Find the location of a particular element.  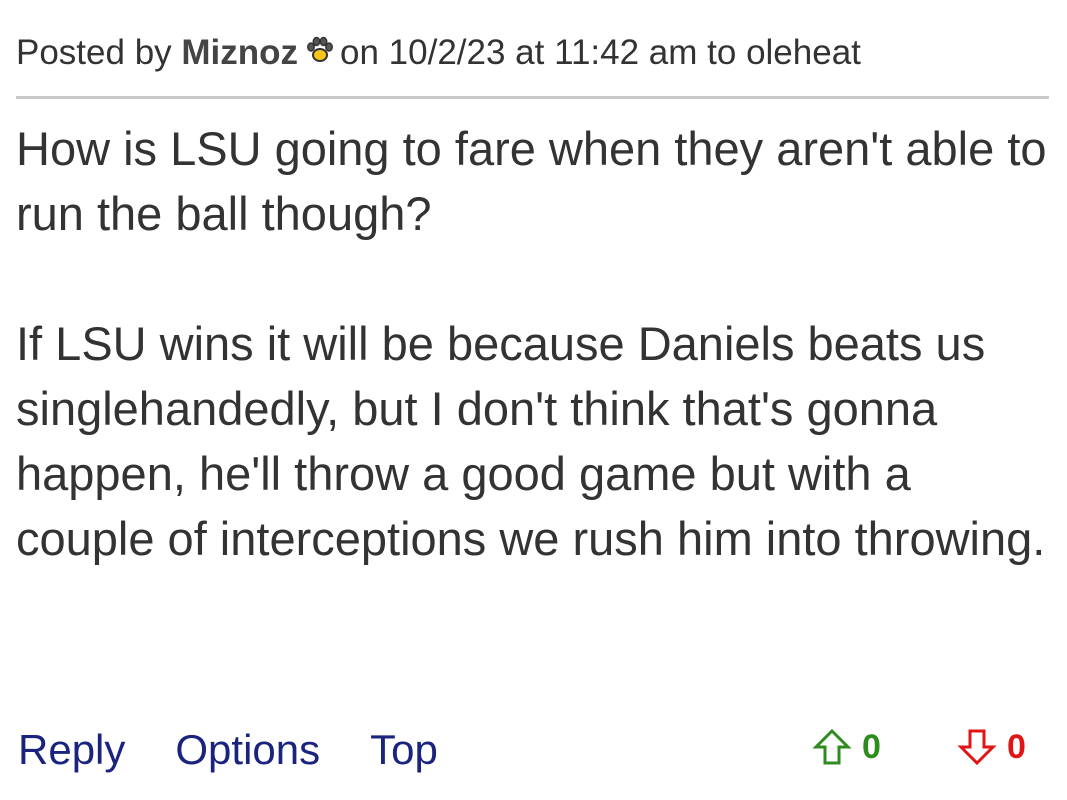

options-link: Options is located at coordinates (247, 749).